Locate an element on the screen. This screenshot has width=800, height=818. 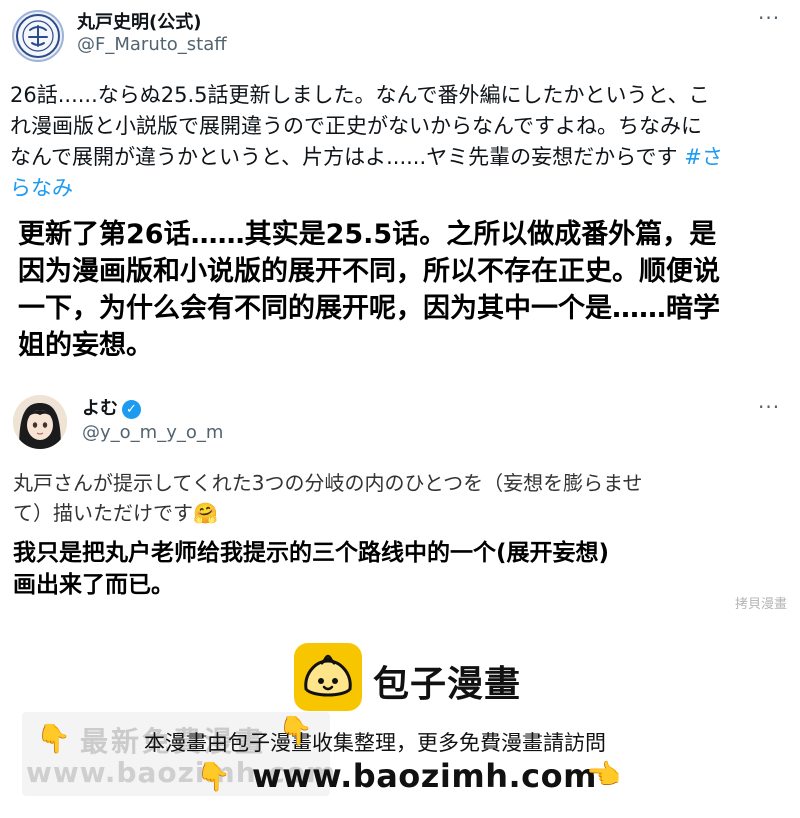
hand-pointing-left-icon: 👈 is located at coordinates (603, 774).